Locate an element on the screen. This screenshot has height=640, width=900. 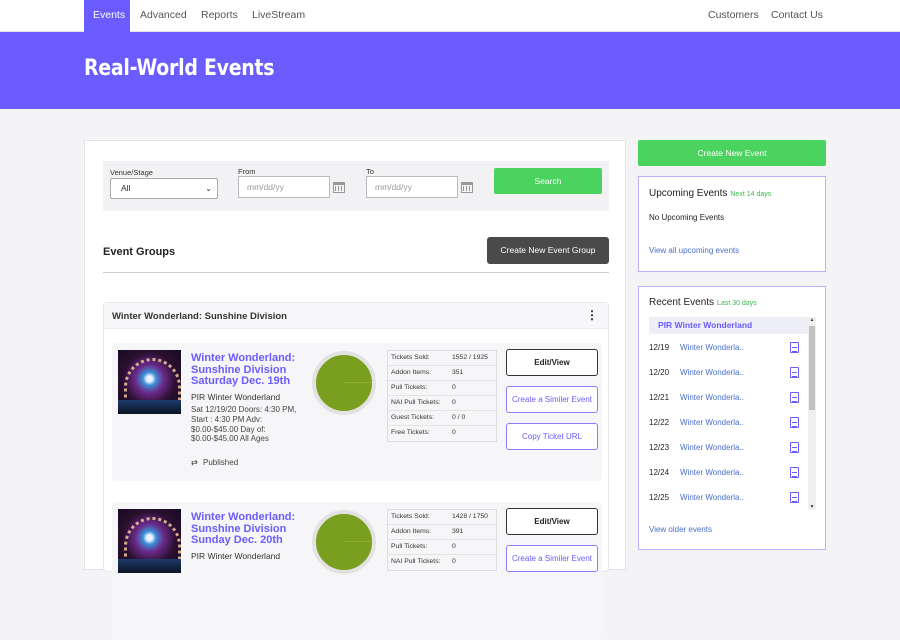
stat-row: Tickets Sold: 1428 / 1750 is located at coordinates (442, 517).